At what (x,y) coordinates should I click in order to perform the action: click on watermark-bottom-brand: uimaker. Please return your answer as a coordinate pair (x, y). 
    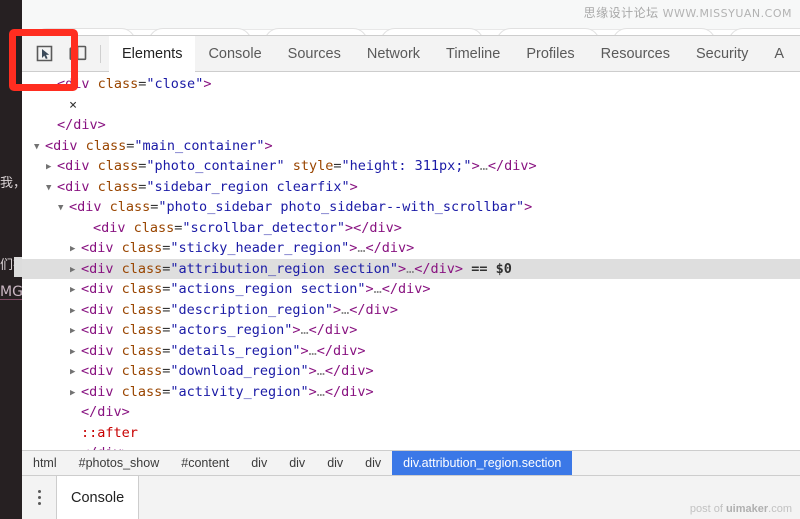
    Looking at the image, I should click on (747, 509).